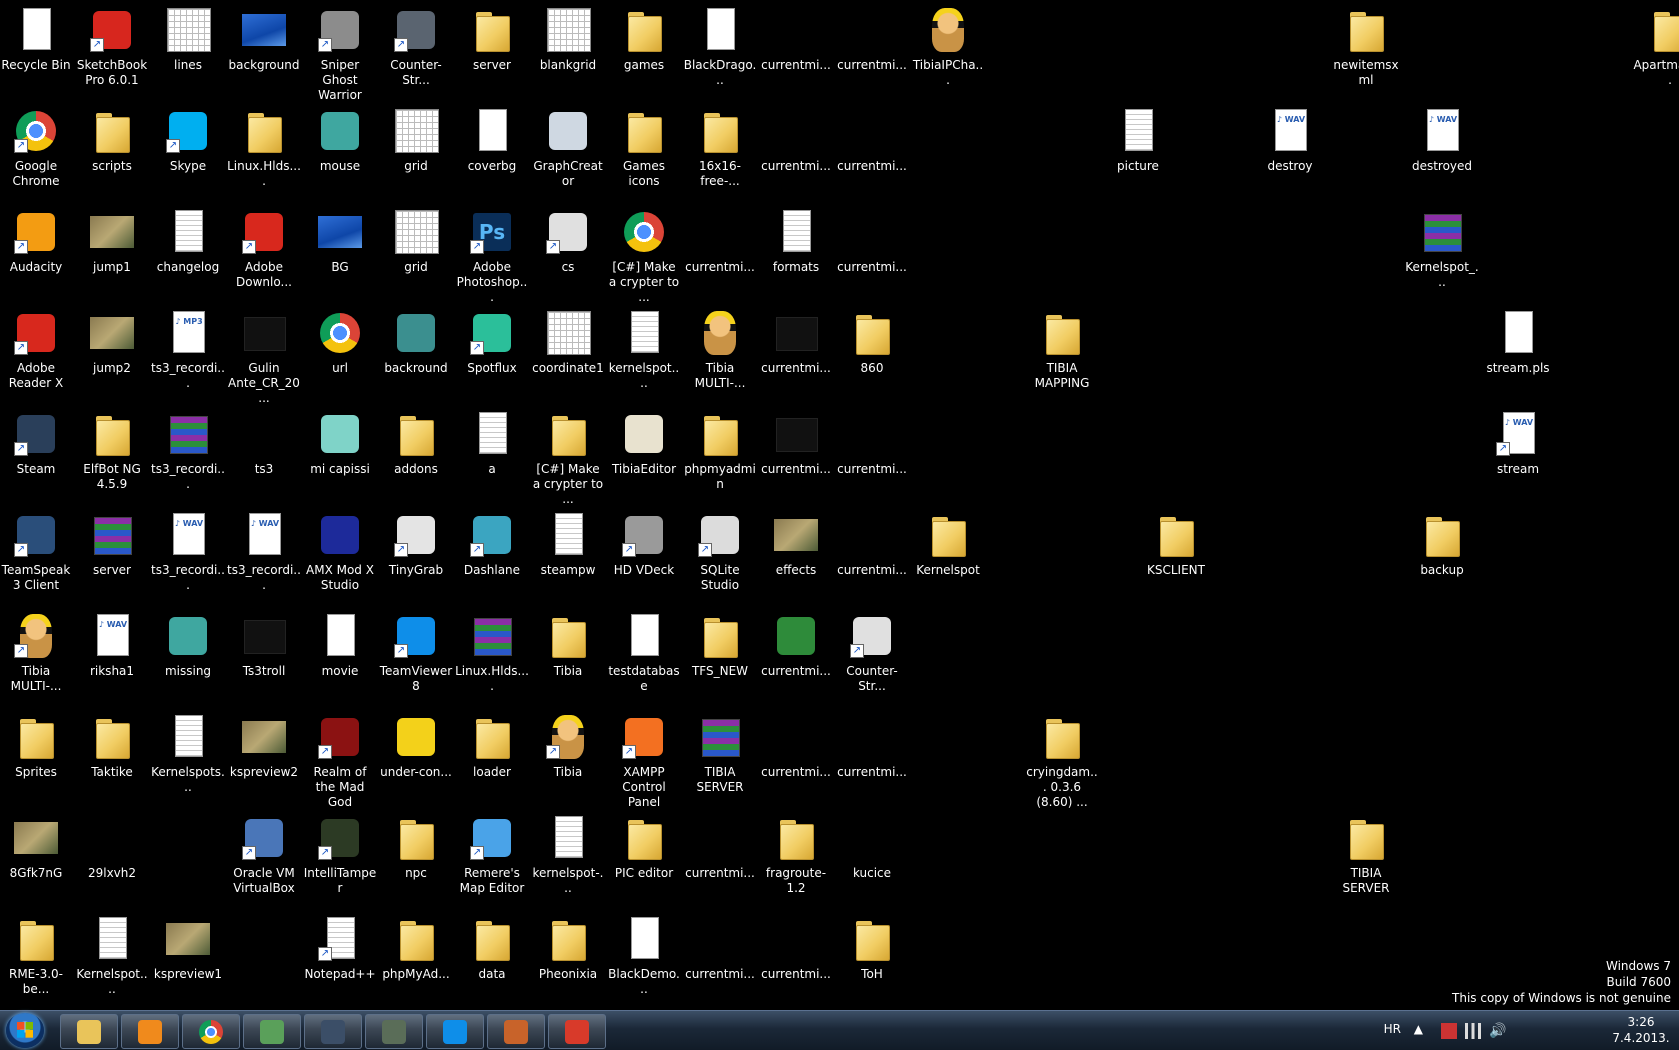 This screenshot has height=1050, width=1679. What do you see at coordinates (272, 1031) in the screenshot?
I see `taskbar-button-app-green` at bounding box center [272, 1031].